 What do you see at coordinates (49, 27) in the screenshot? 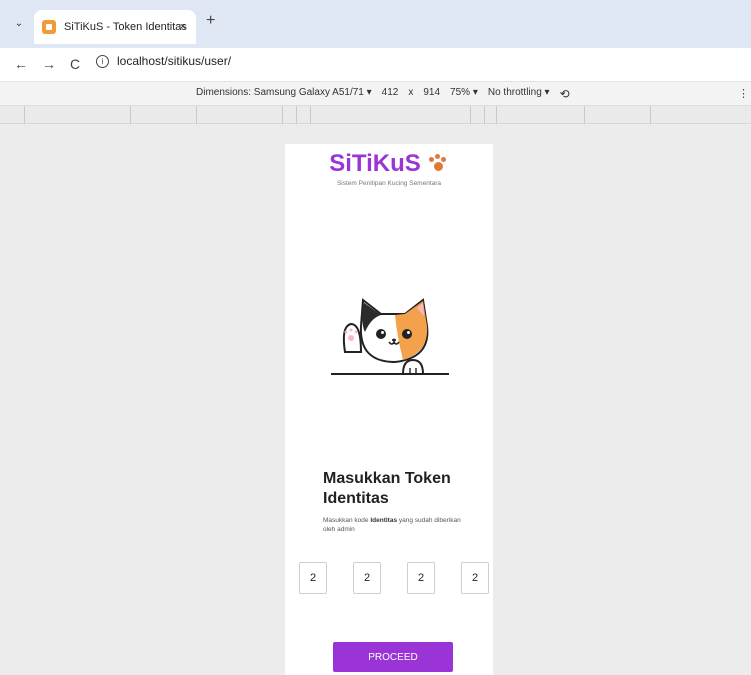
I see `site-favicon-icon` at bounding box center [49, 27].